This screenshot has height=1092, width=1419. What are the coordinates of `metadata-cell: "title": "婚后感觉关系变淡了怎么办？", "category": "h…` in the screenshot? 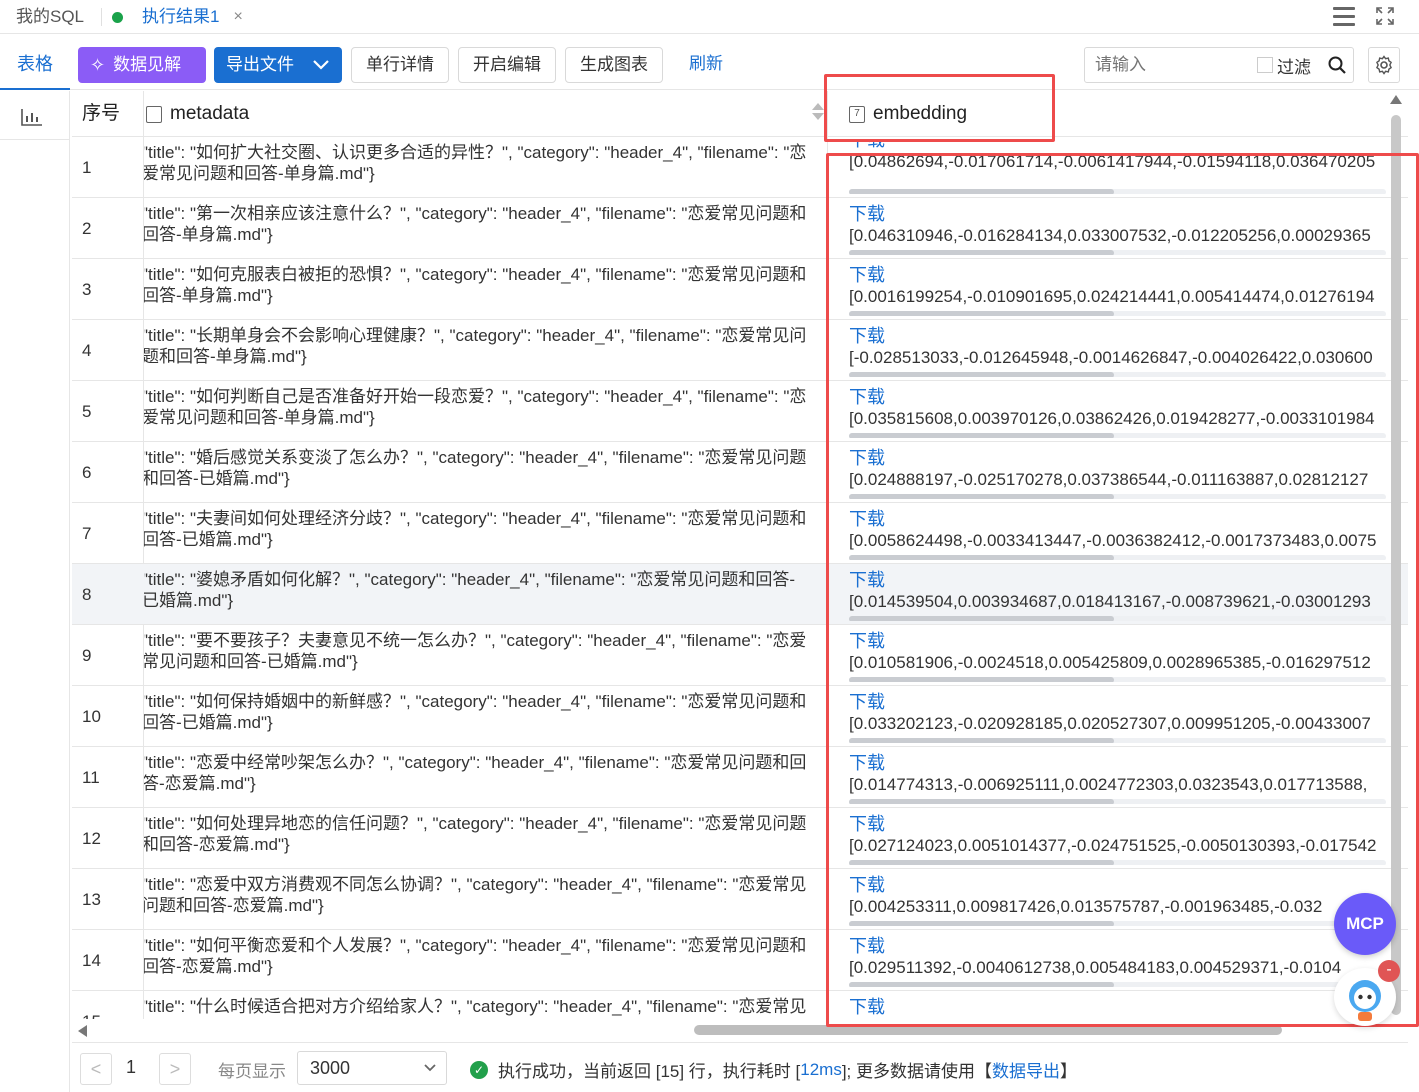 It's located at (484, 473).